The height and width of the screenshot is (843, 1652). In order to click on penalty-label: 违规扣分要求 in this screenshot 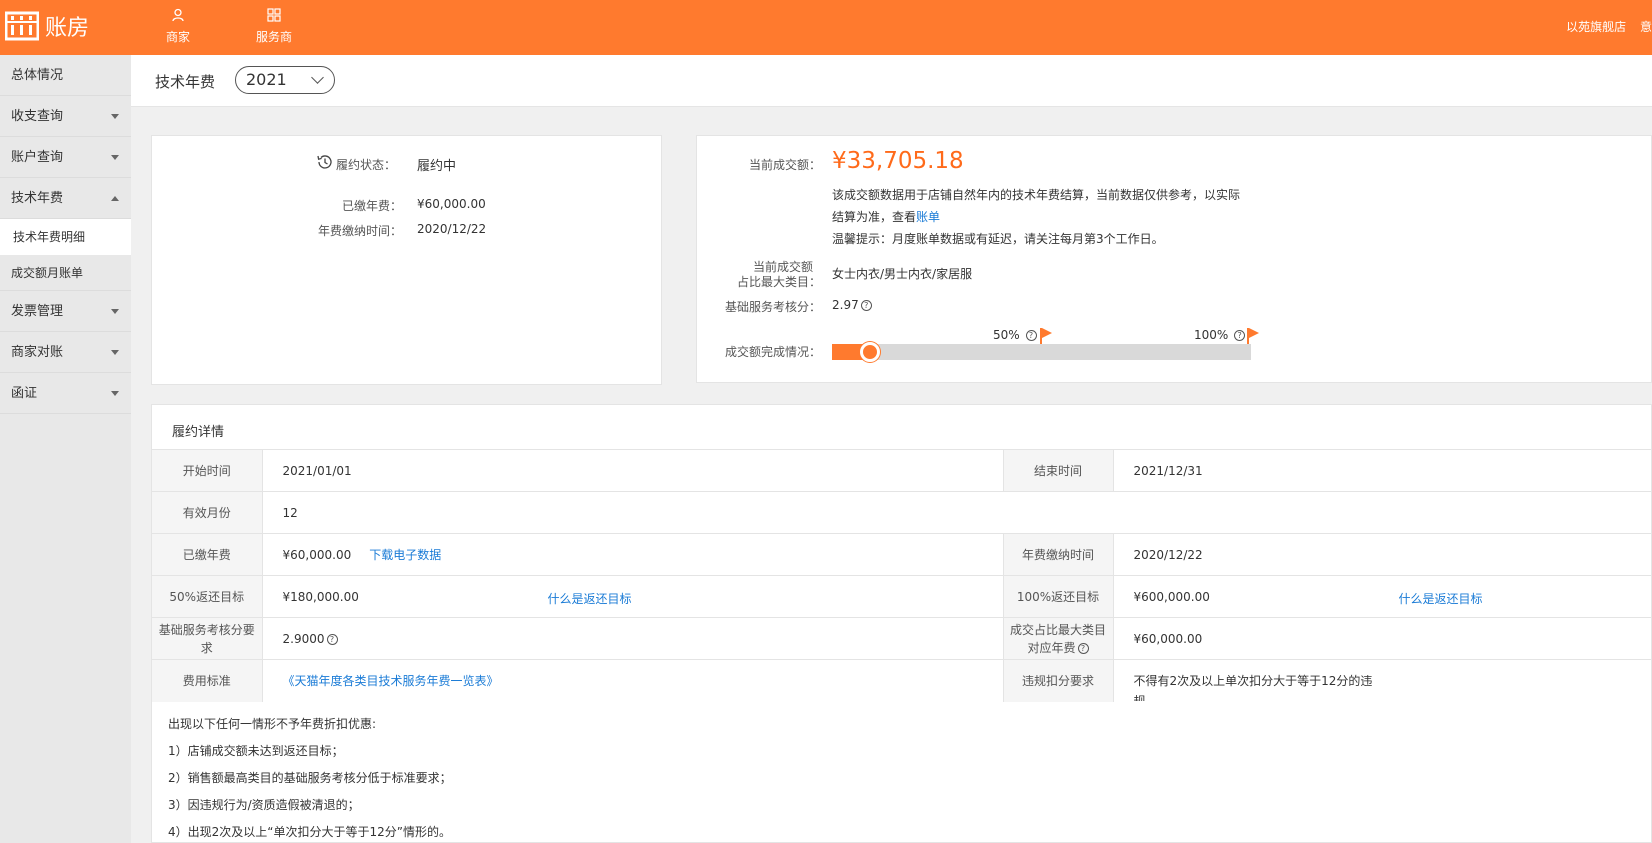, I will do `click(1058, 680)`.